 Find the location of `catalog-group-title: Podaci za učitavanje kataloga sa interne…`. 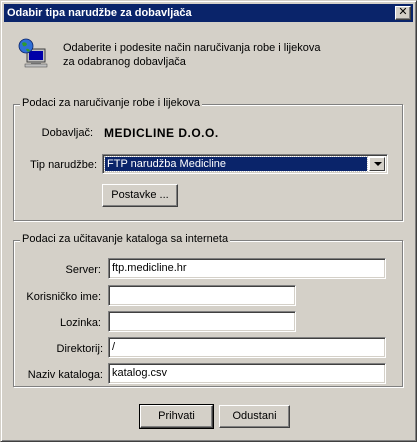

catalog-group-title: Podaci za učitavanje kataloga sa interne… is located at coordinates (125, 239).